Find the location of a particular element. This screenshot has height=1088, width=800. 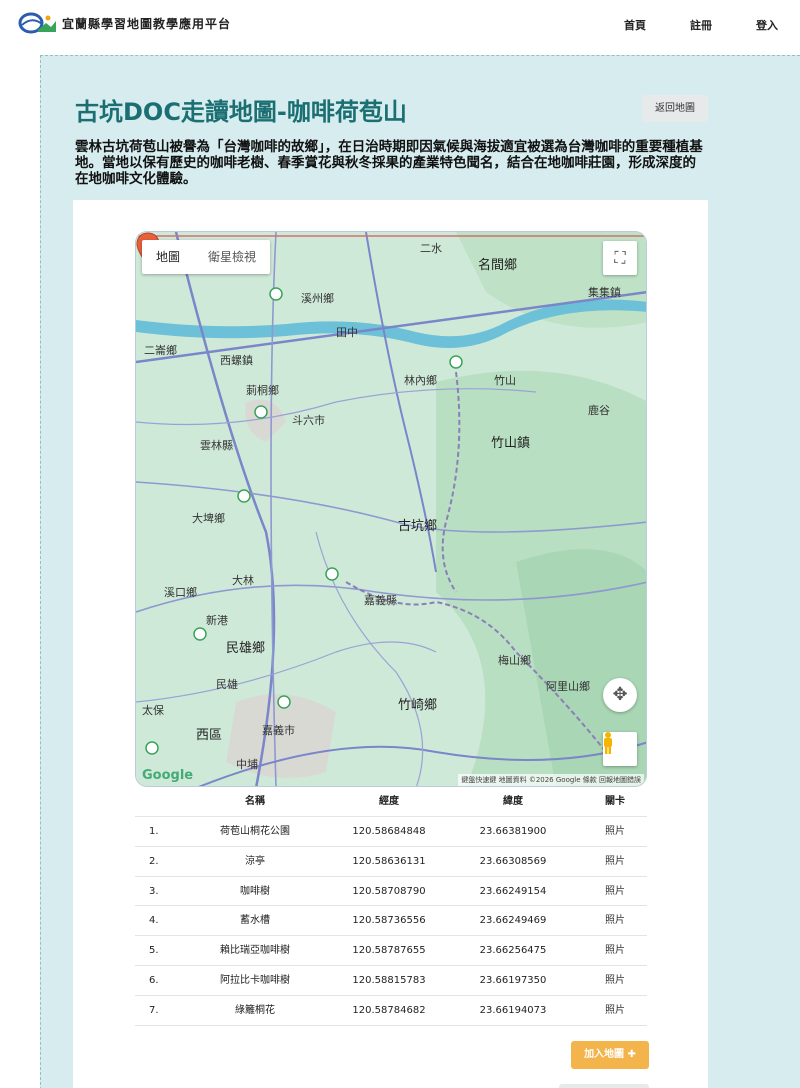

table-row: 2. 涼亭 120.58636131 23.66308569 照片 is located at coordinates (391, 862).